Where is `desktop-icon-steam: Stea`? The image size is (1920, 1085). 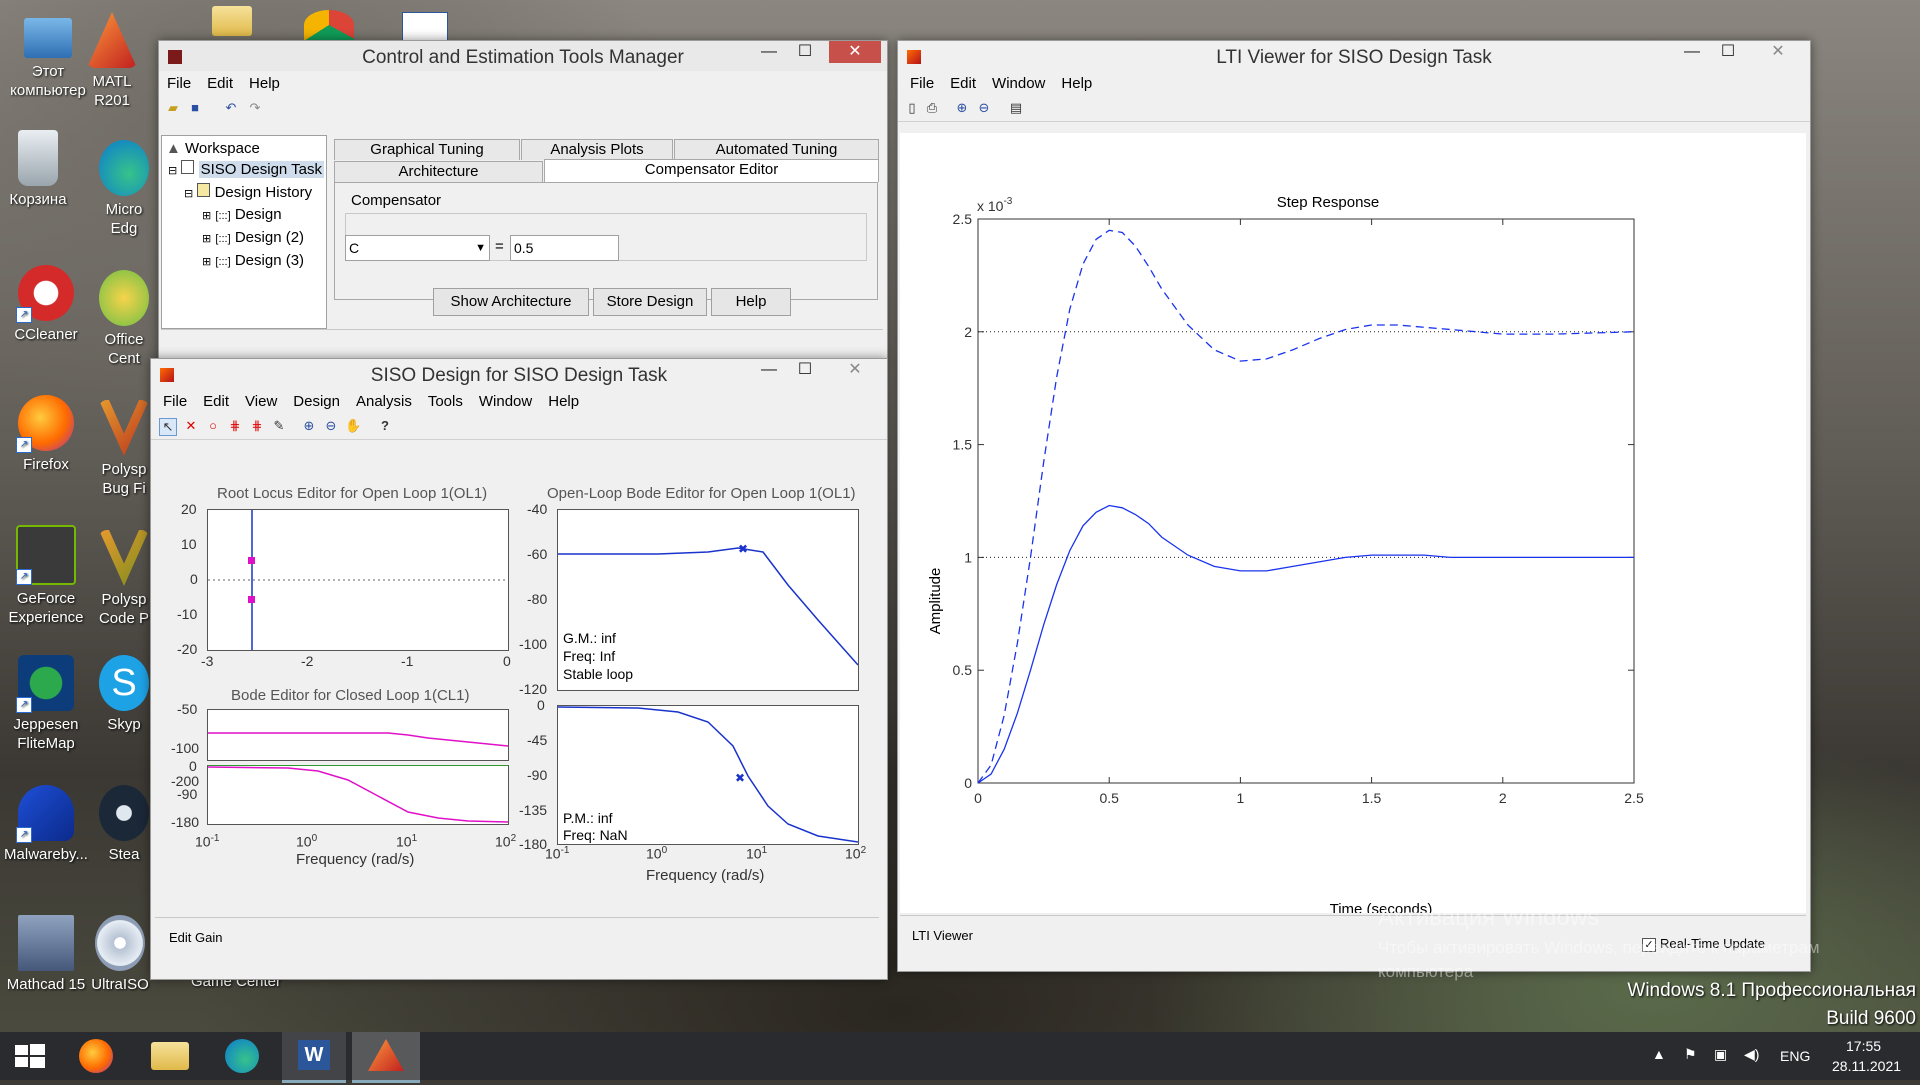 desktop-icon-steam: Stea is located at coordinates (124, 824).